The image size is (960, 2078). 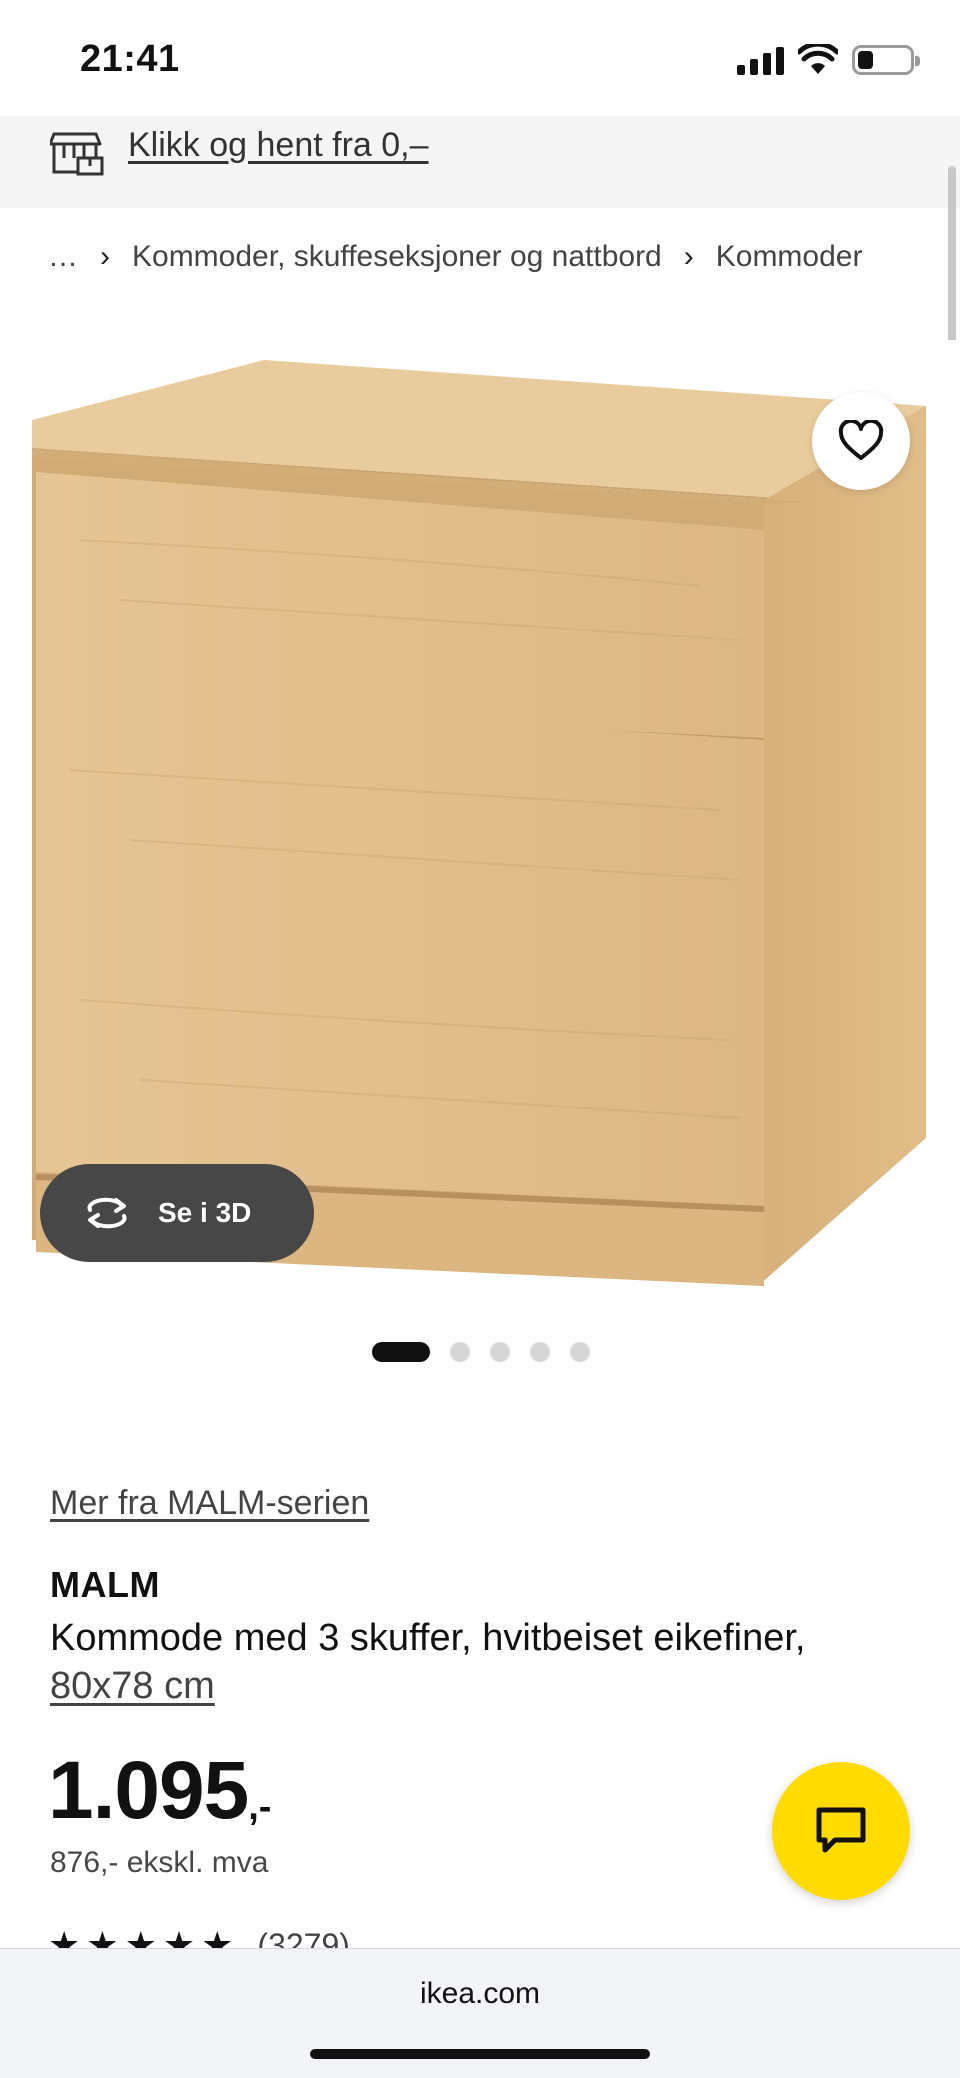 I want to click on chat-button, so click(x=841, y=1831).